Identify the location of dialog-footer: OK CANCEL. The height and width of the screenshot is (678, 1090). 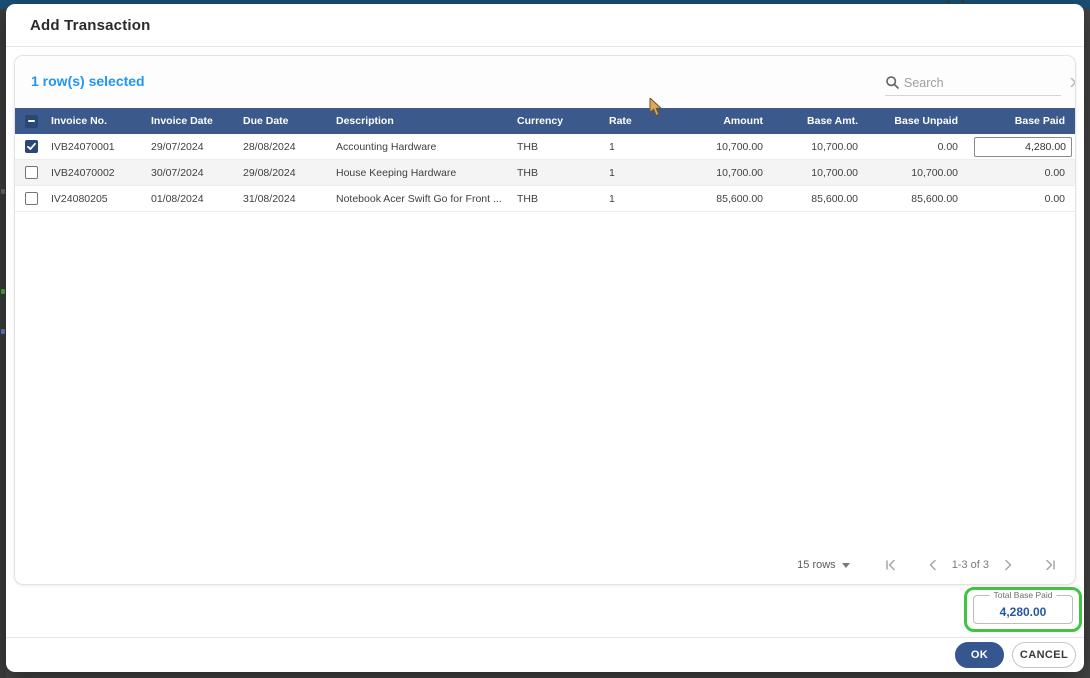
(545, 654).